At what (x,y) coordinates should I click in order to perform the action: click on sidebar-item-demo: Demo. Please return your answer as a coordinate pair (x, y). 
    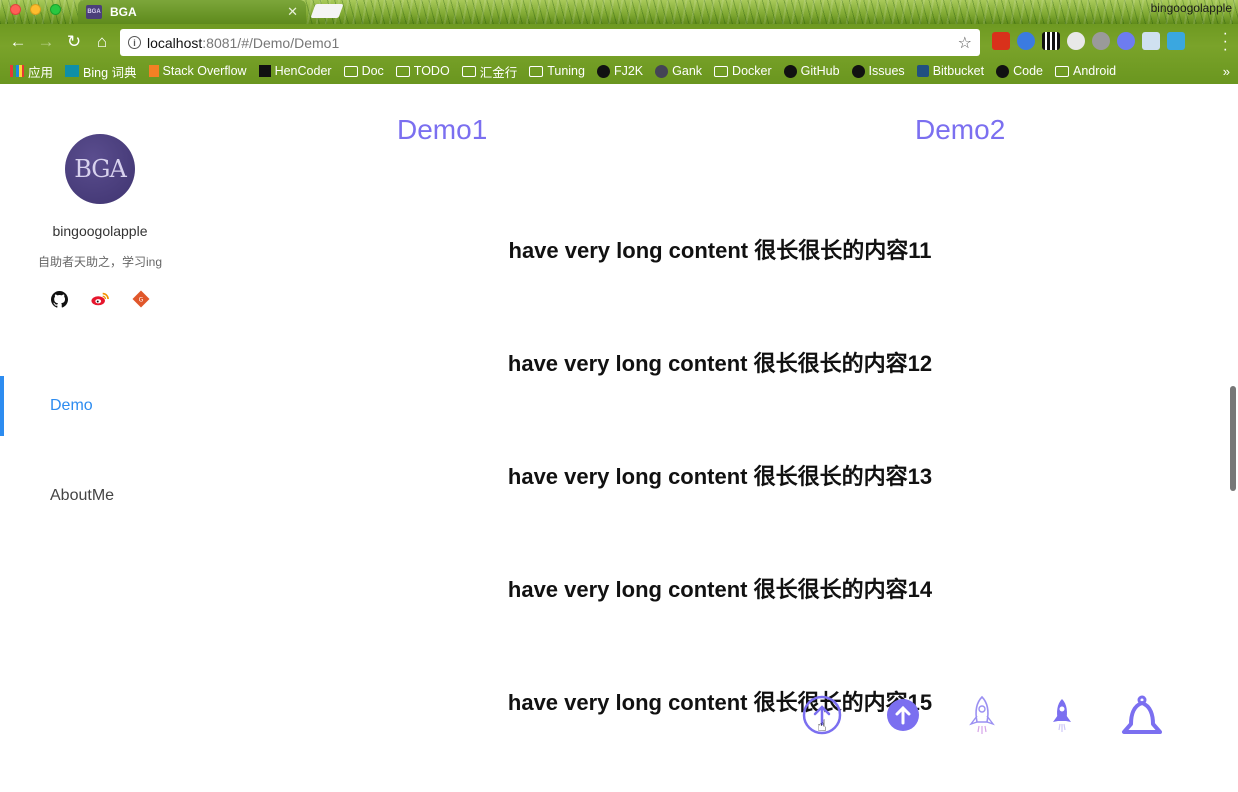
    Looking at the image, I should click on (100, 406).